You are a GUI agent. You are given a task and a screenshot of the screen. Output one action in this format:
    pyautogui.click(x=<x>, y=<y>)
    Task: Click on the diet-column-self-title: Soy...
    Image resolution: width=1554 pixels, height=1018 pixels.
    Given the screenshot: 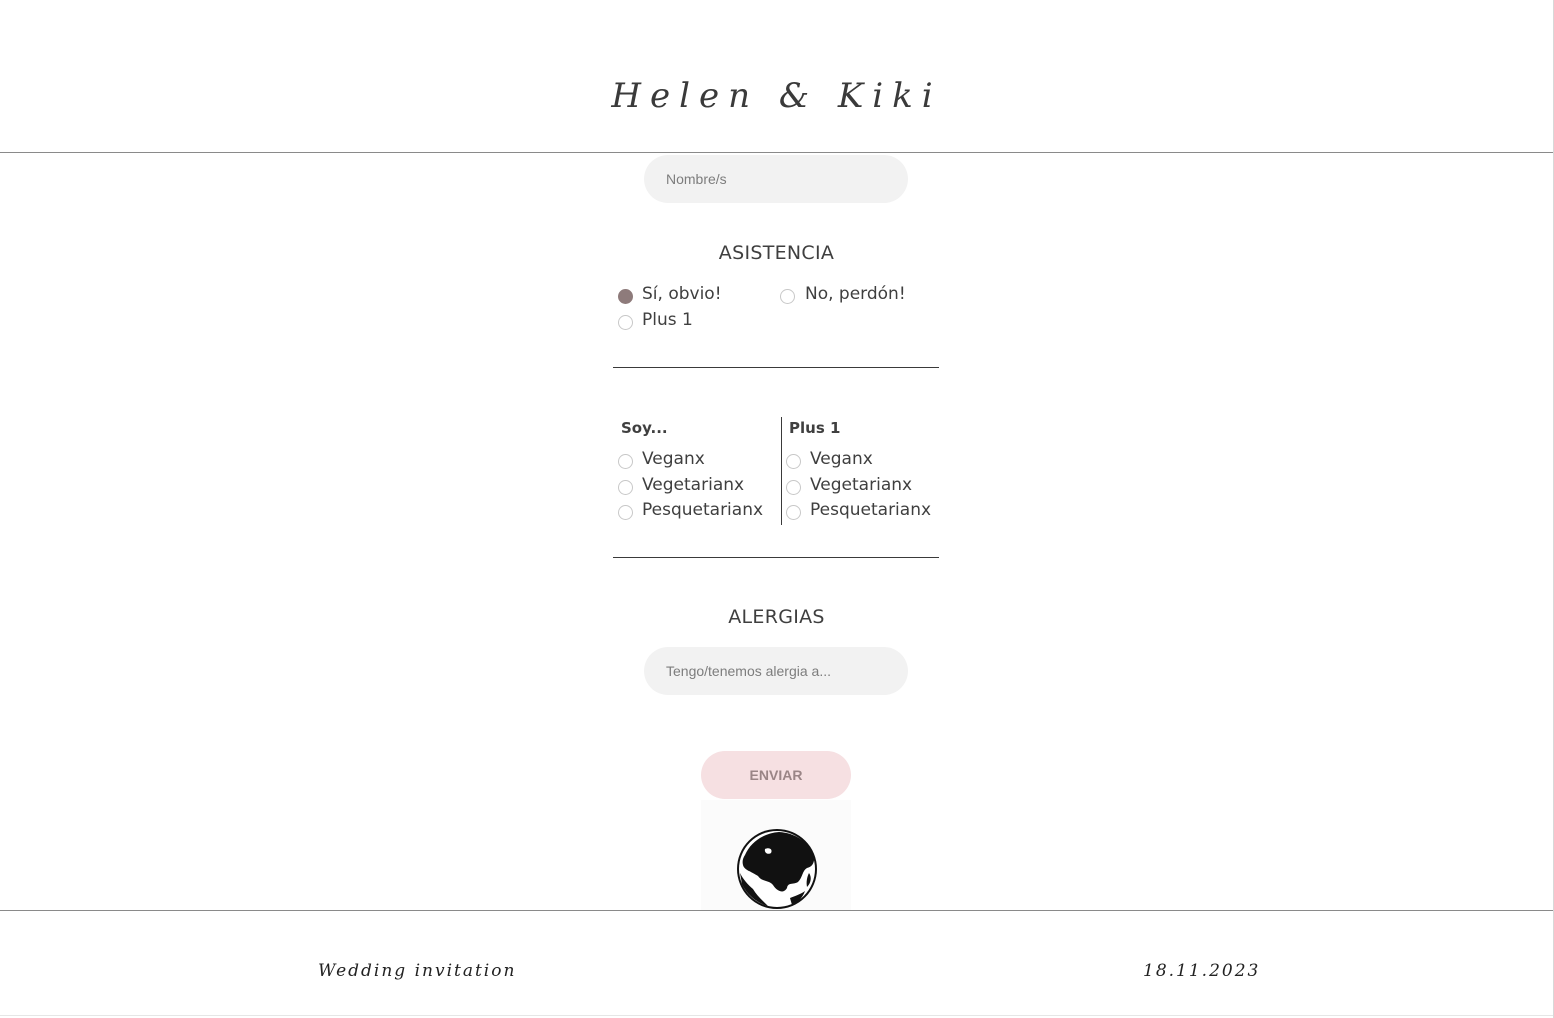 What is the action you would take?
    pyautogui.click(x=644, y=428)
    